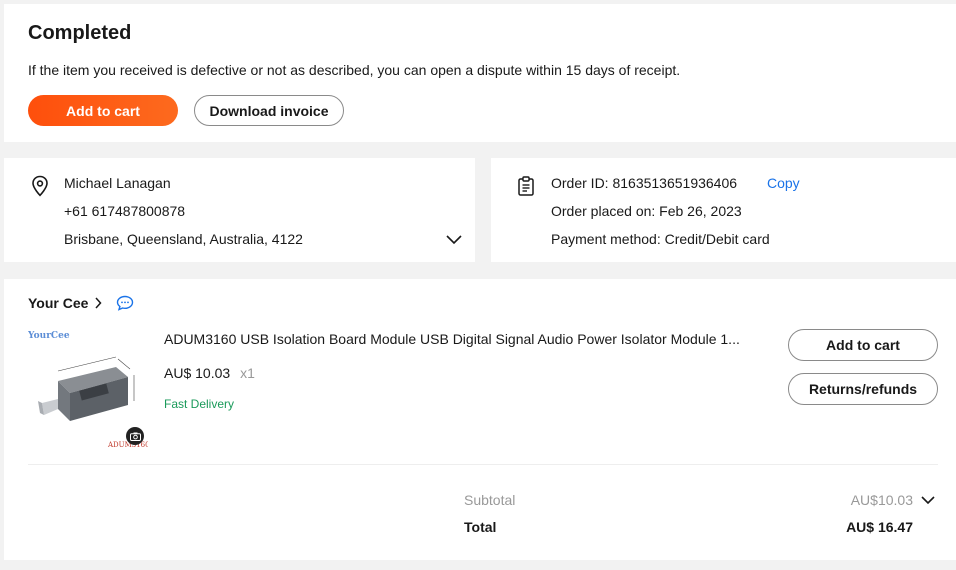 The height and width of the screenshot is (570, 956). What do you see at coordinates (863, 389) in the screenshot?
I see `returns-refunds-button: Returns/refunds` at bounding box center [863, 389].